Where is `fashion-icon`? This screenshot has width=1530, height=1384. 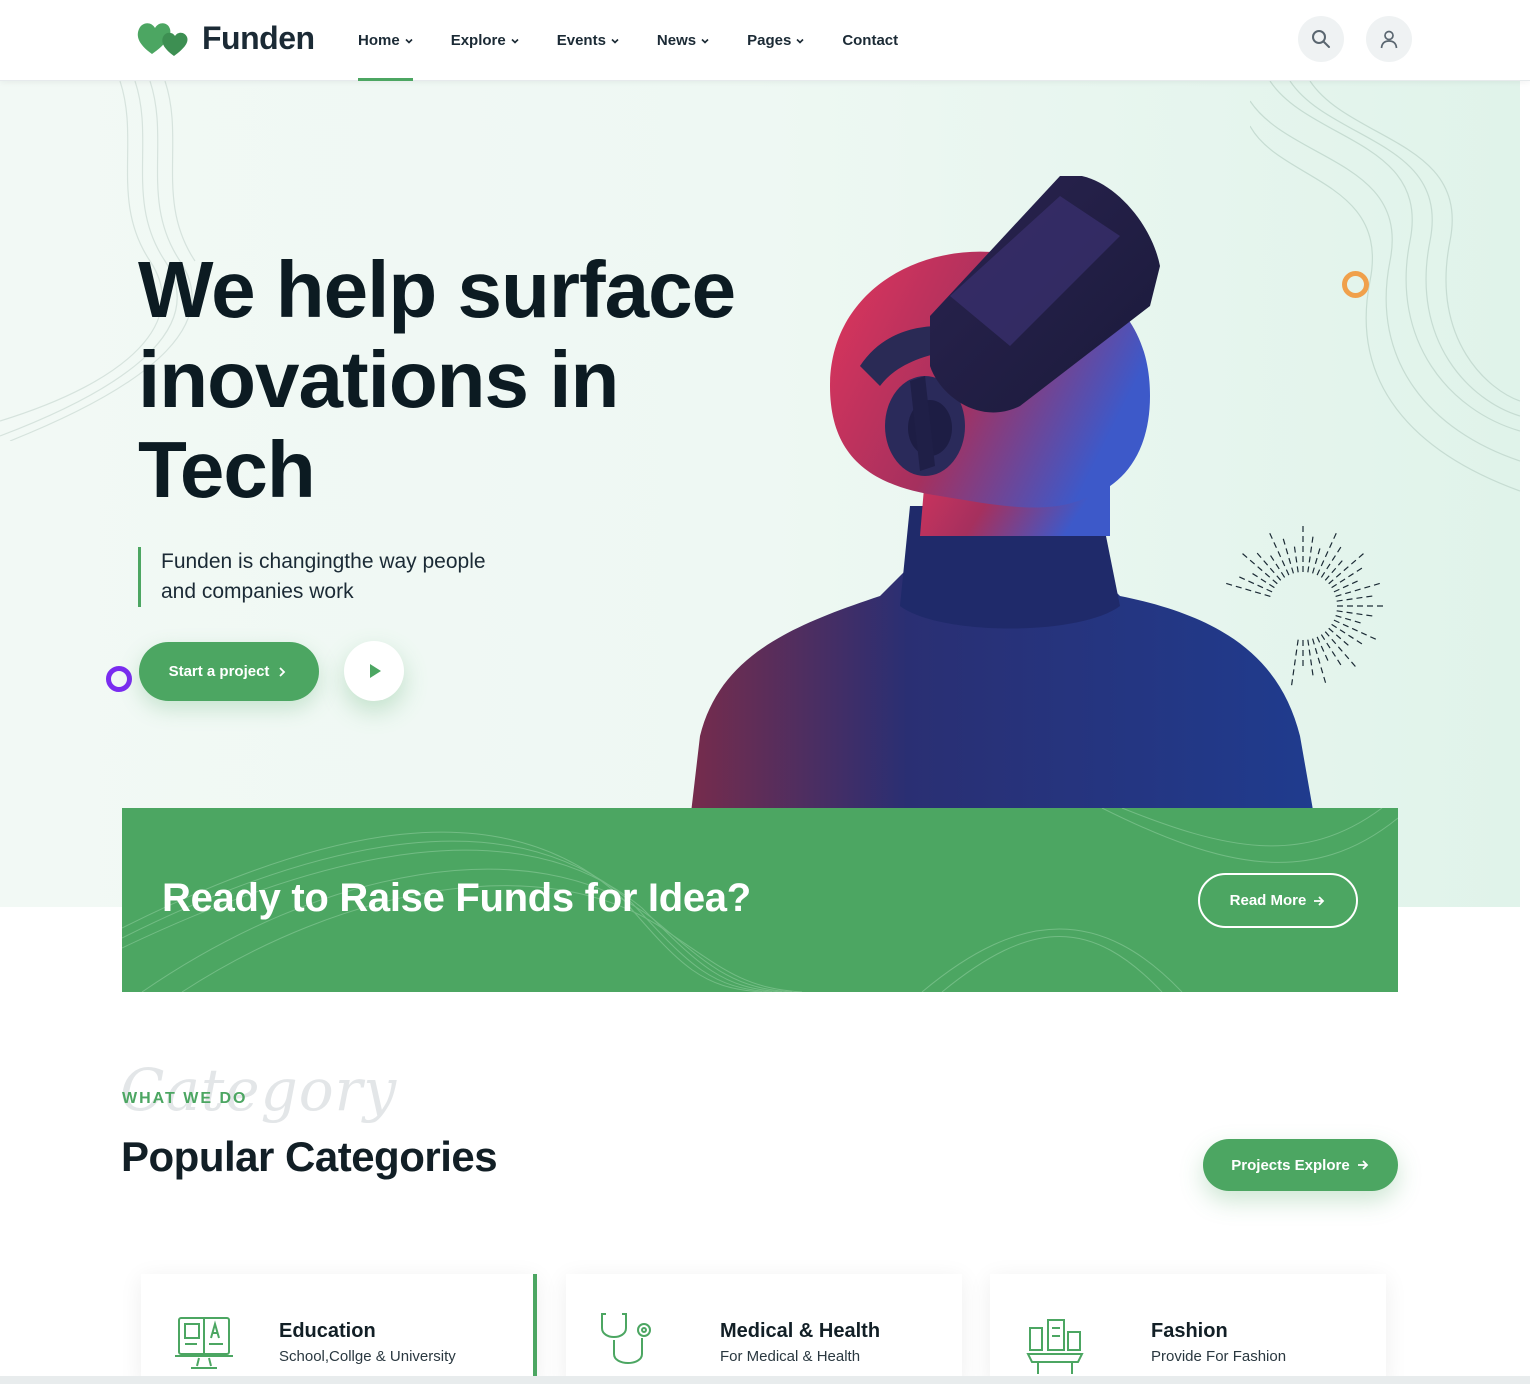
fashion-icon is located at coordinates (1055, 1346).